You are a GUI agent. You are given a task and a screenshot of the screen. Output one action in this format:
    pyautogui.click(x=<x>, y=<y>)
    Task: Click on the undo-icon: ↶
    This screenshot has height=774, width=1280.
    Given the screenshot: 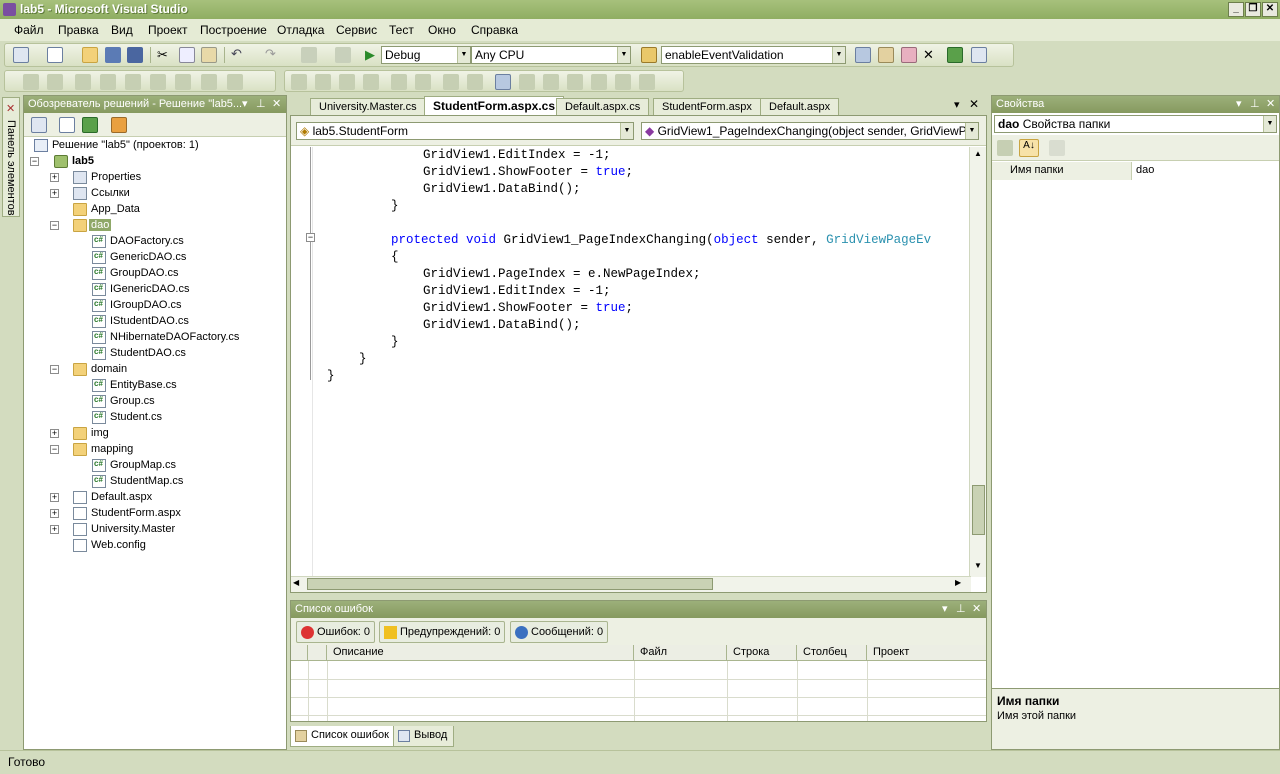 What is the action you would take?
    pyautogui.click(x=239, y=54)
    